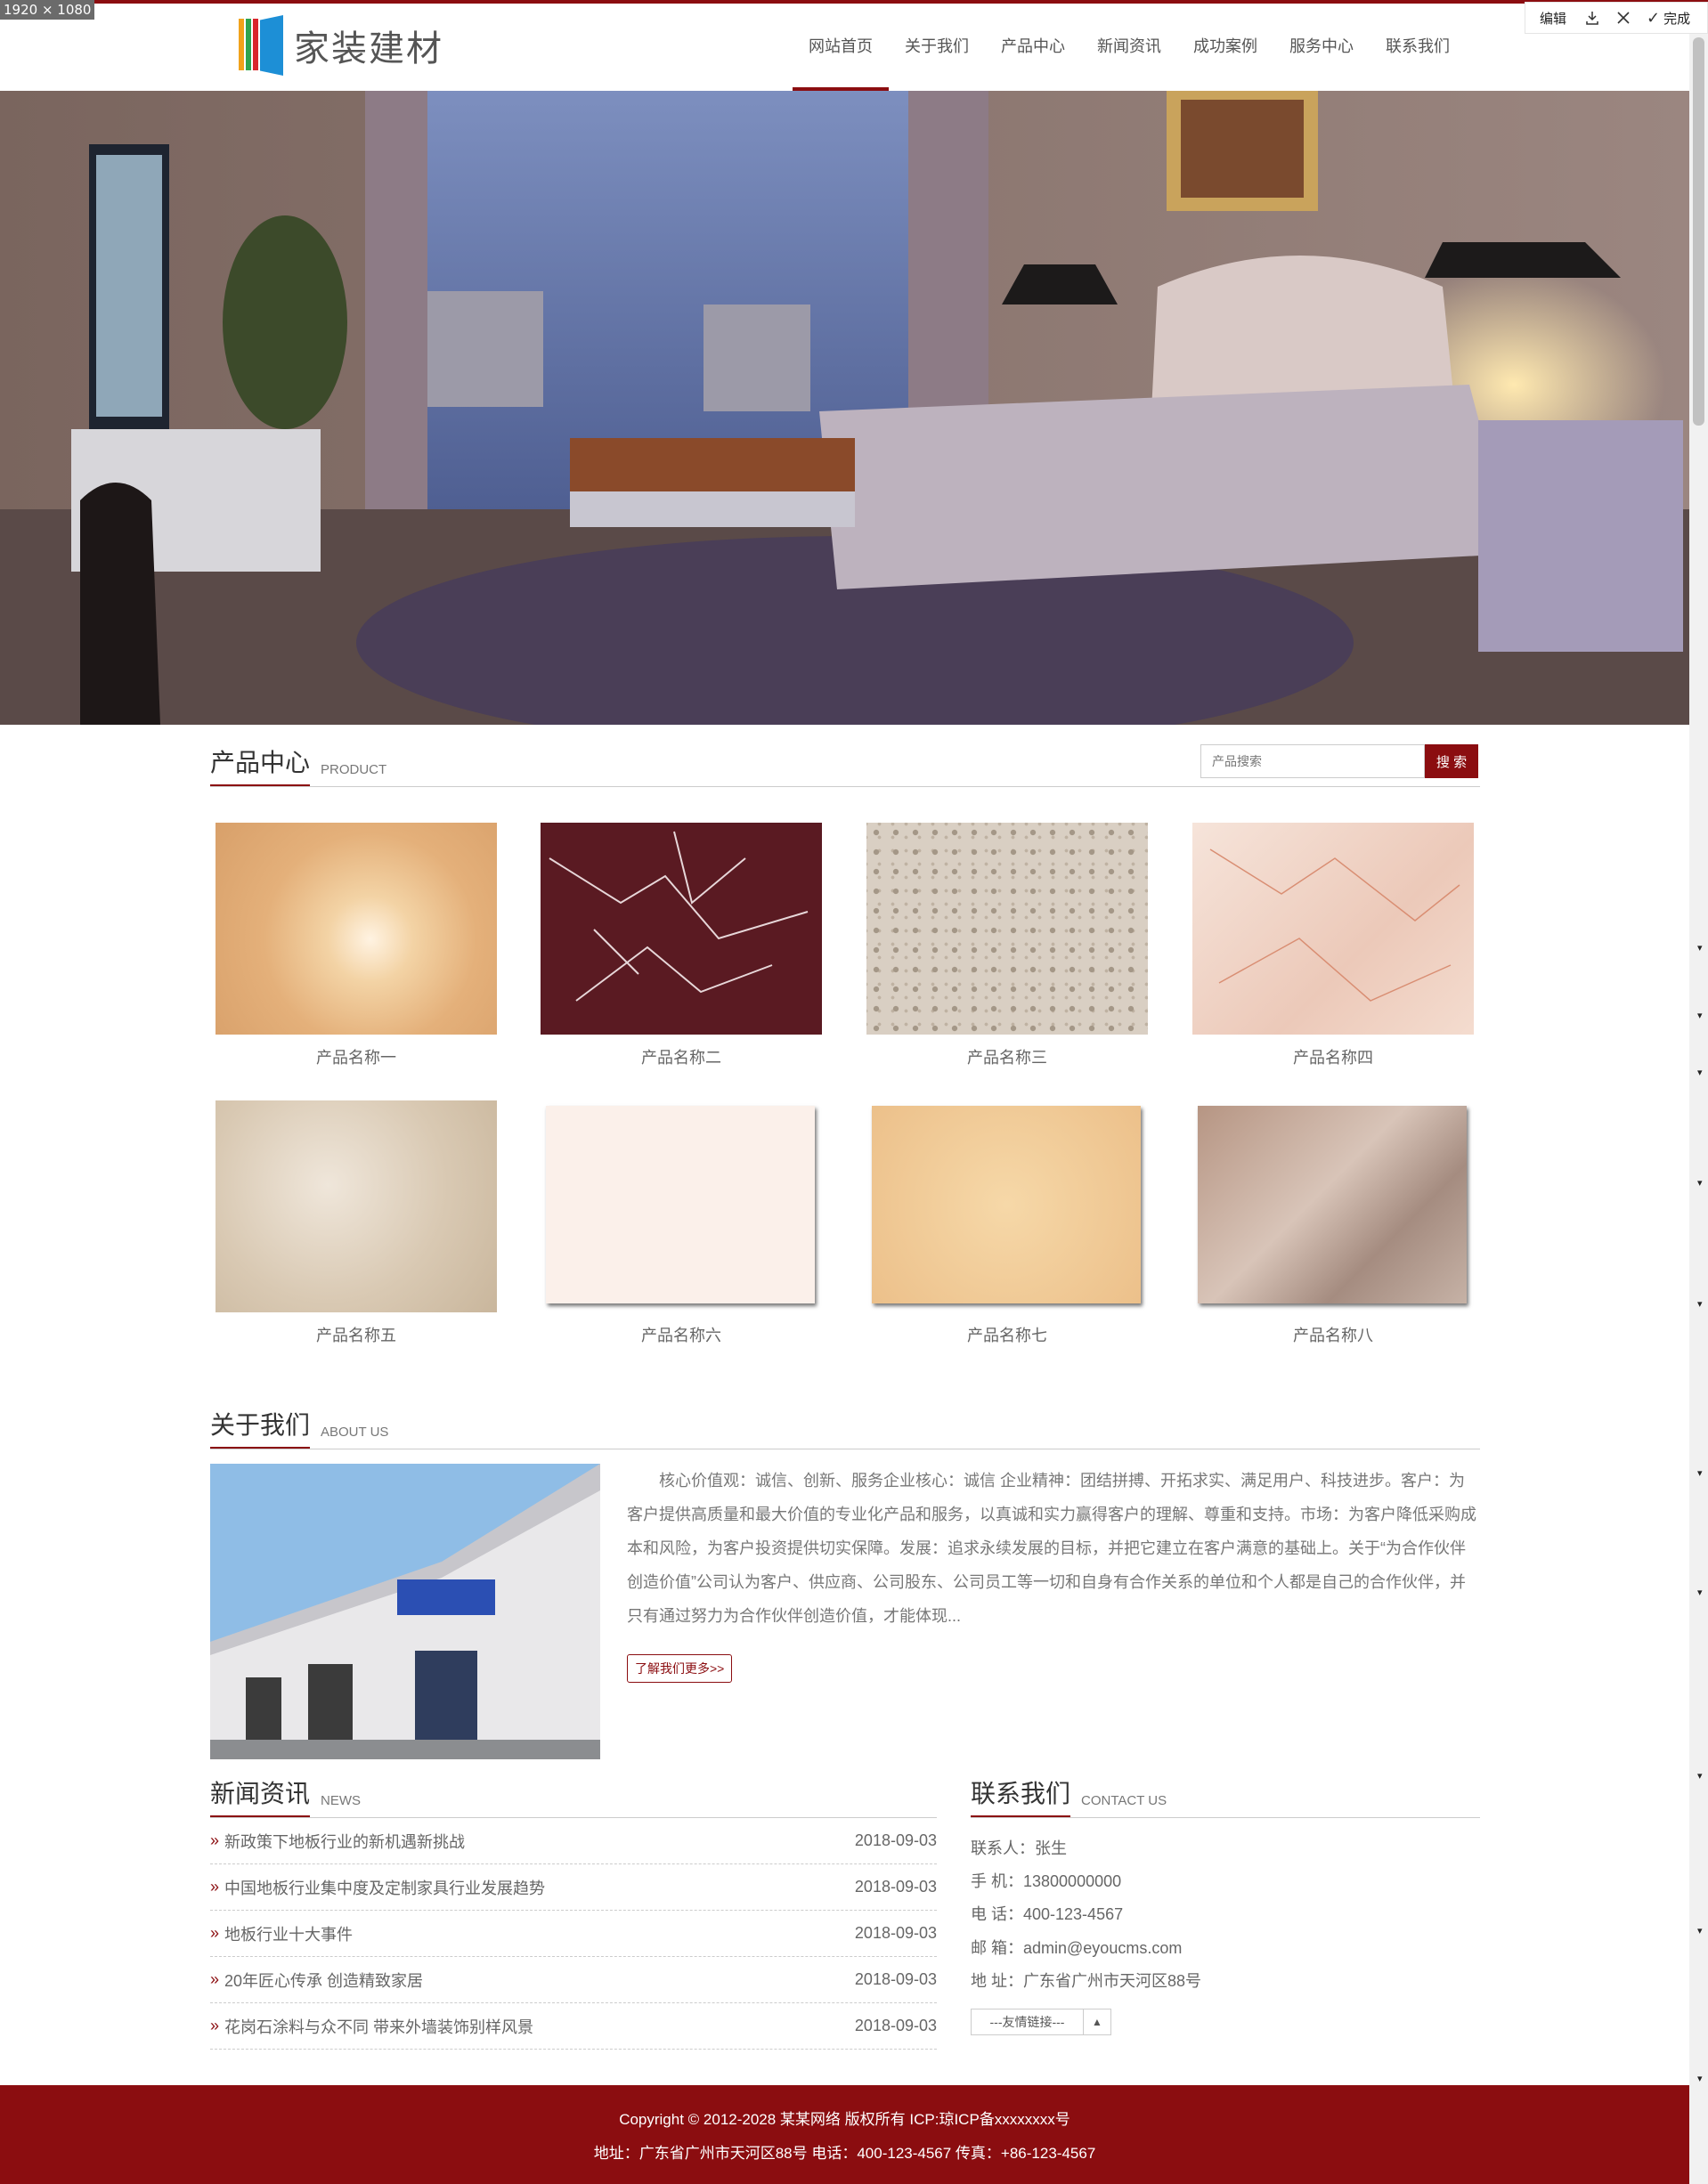 The height and width of the screenshot is (2184, 1708). I want to click on about-more-button: 了解我们更多>>, so click(680, 1668).